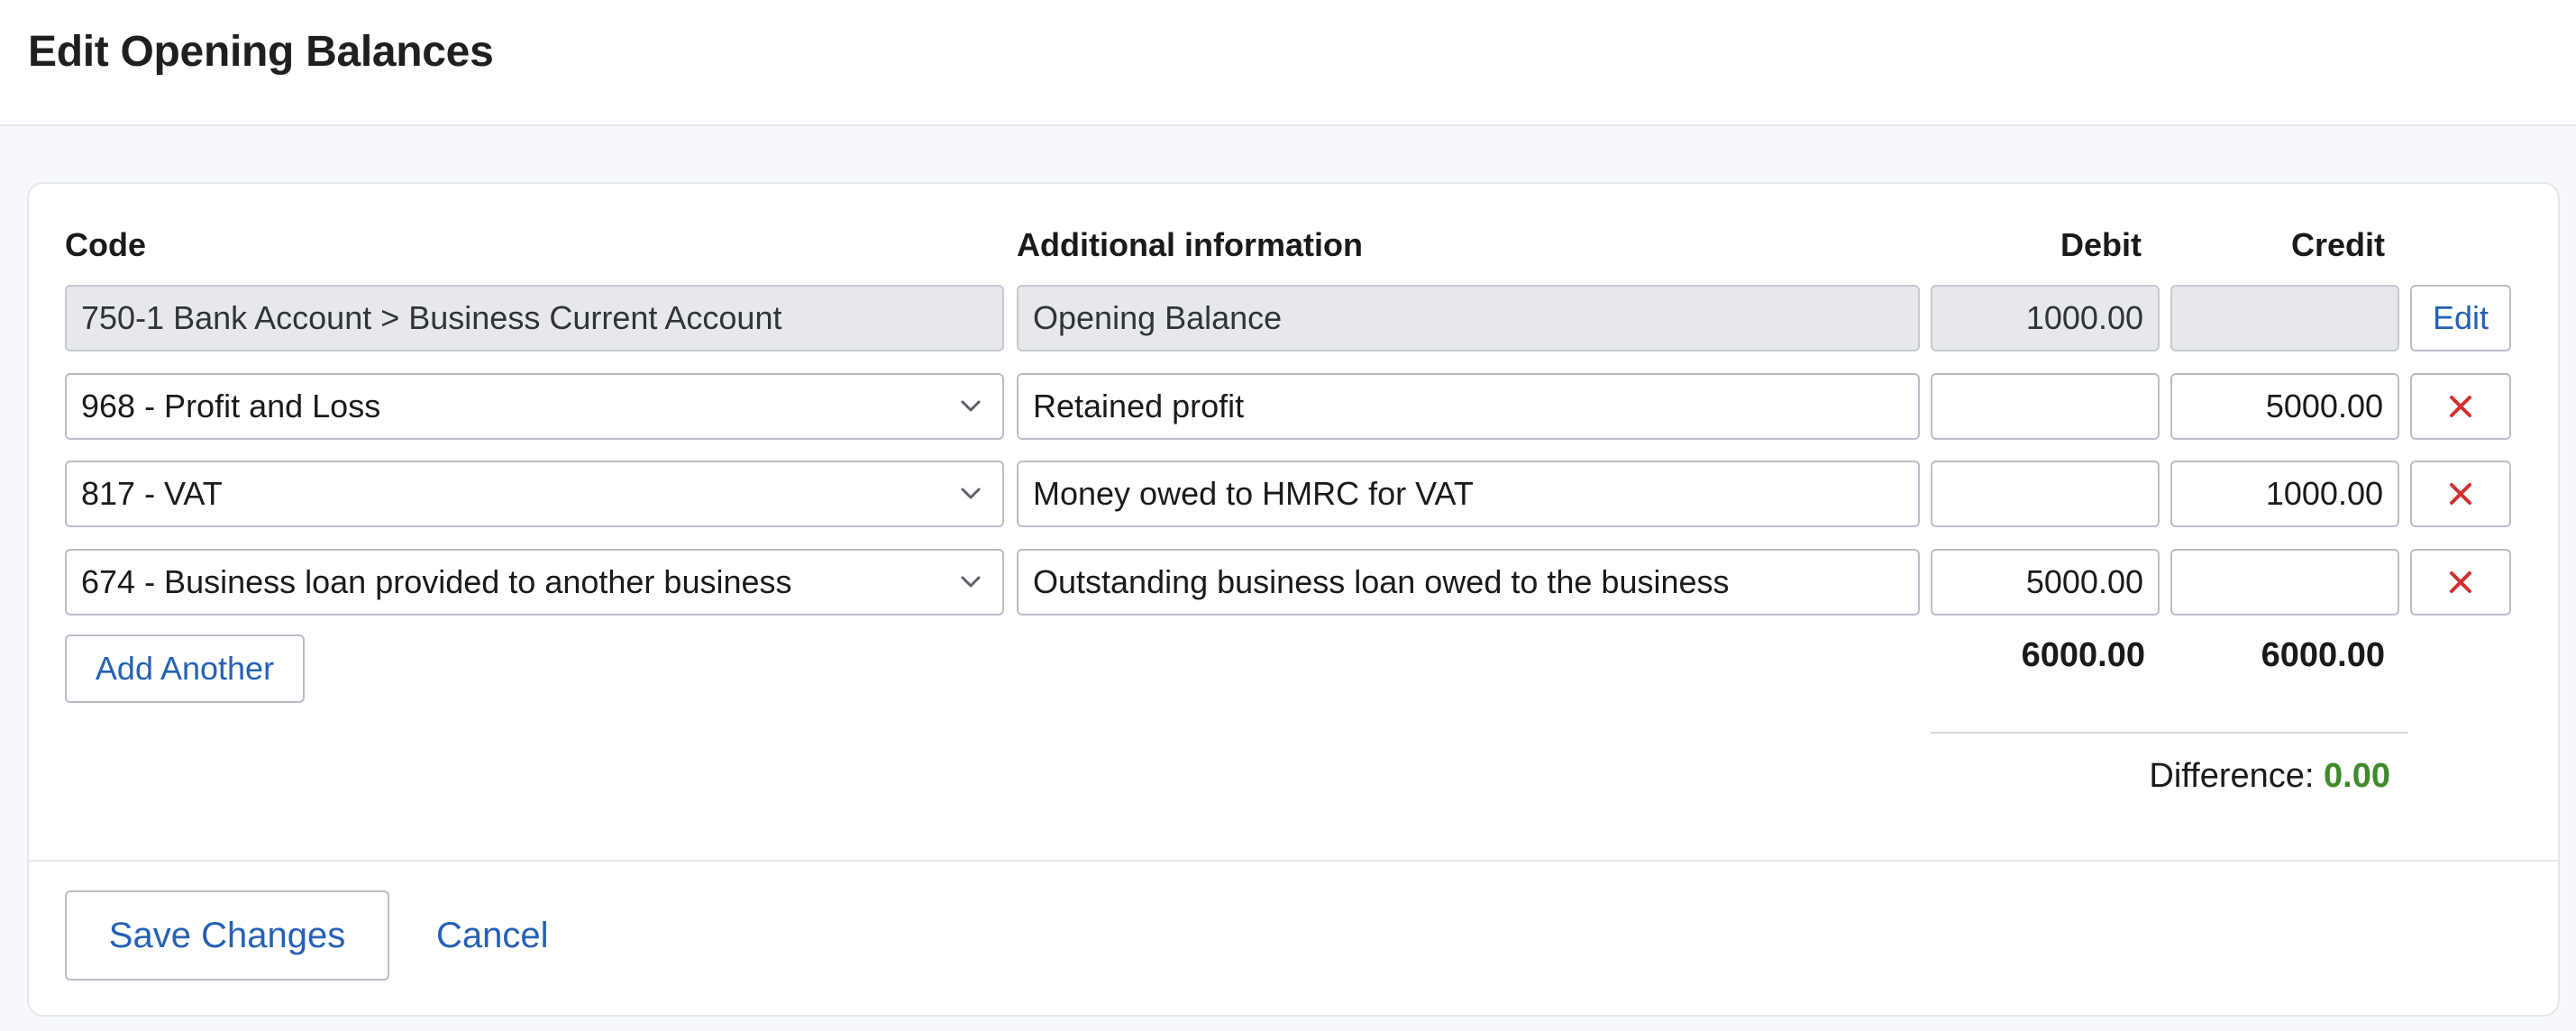 The image size is (2576, 1031). What do you see at coordinates (185, 668) in the screenshot?
I see `add-another-button: Add Another` at bounding box center [185, 668].